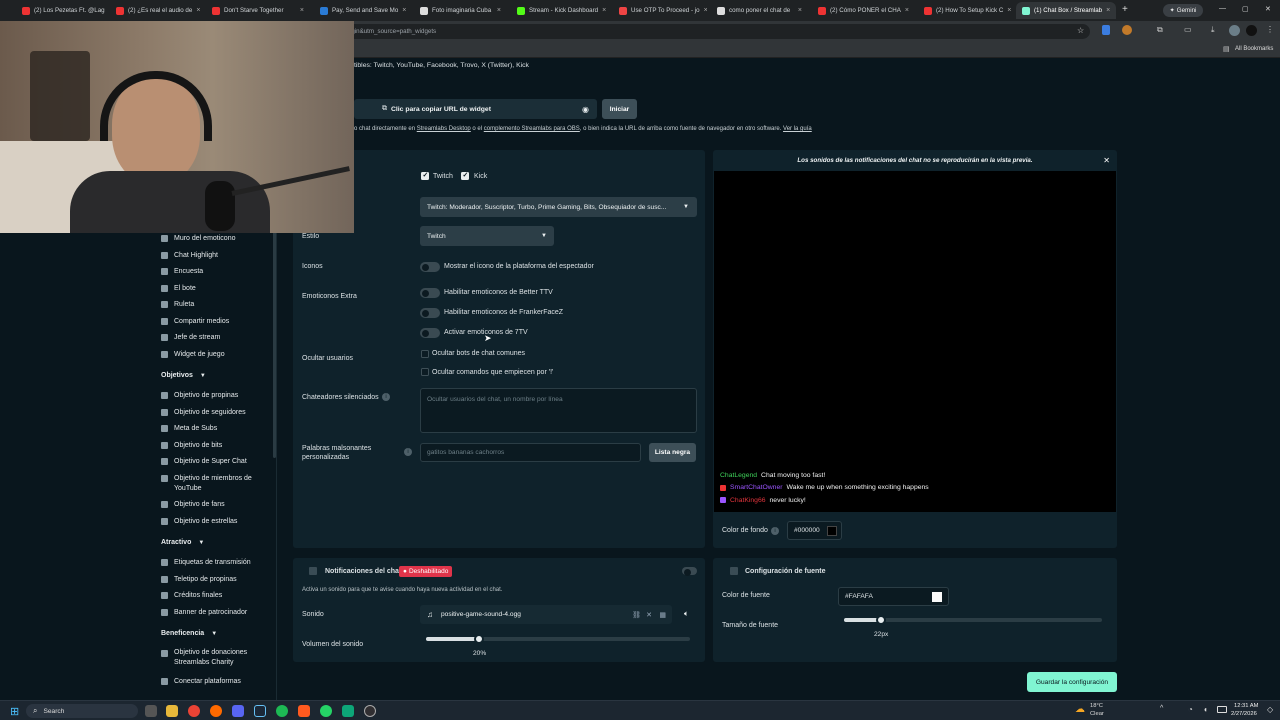  I want to click on color-swatch, so click(937, 596).